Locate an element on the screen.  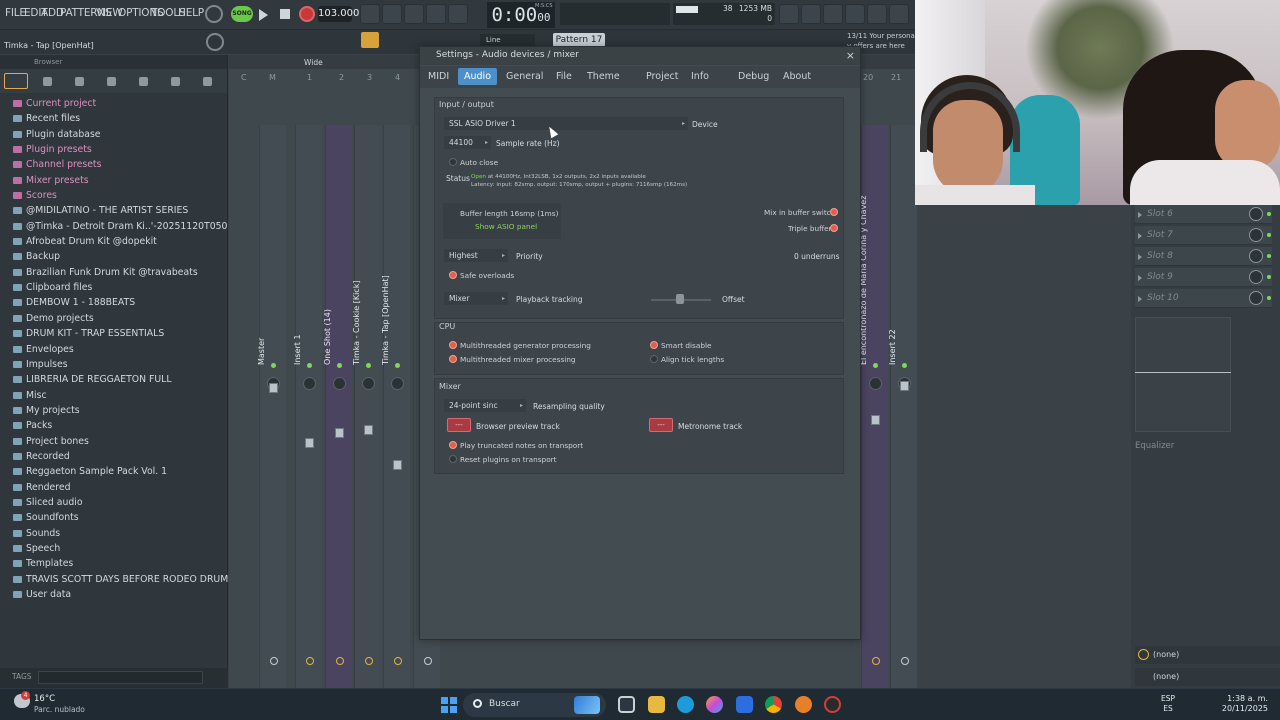
offset-slider is located at coordinates (680, 299).